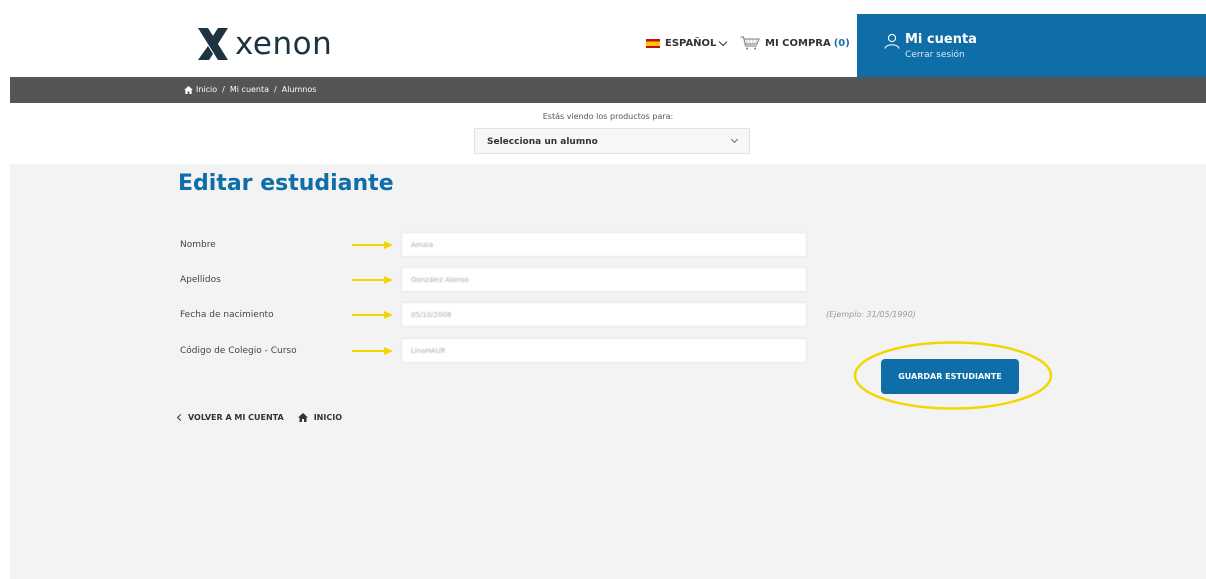 This screenshot has width=1206, height=579. I want to click on school-code-field, so click(604, 350).